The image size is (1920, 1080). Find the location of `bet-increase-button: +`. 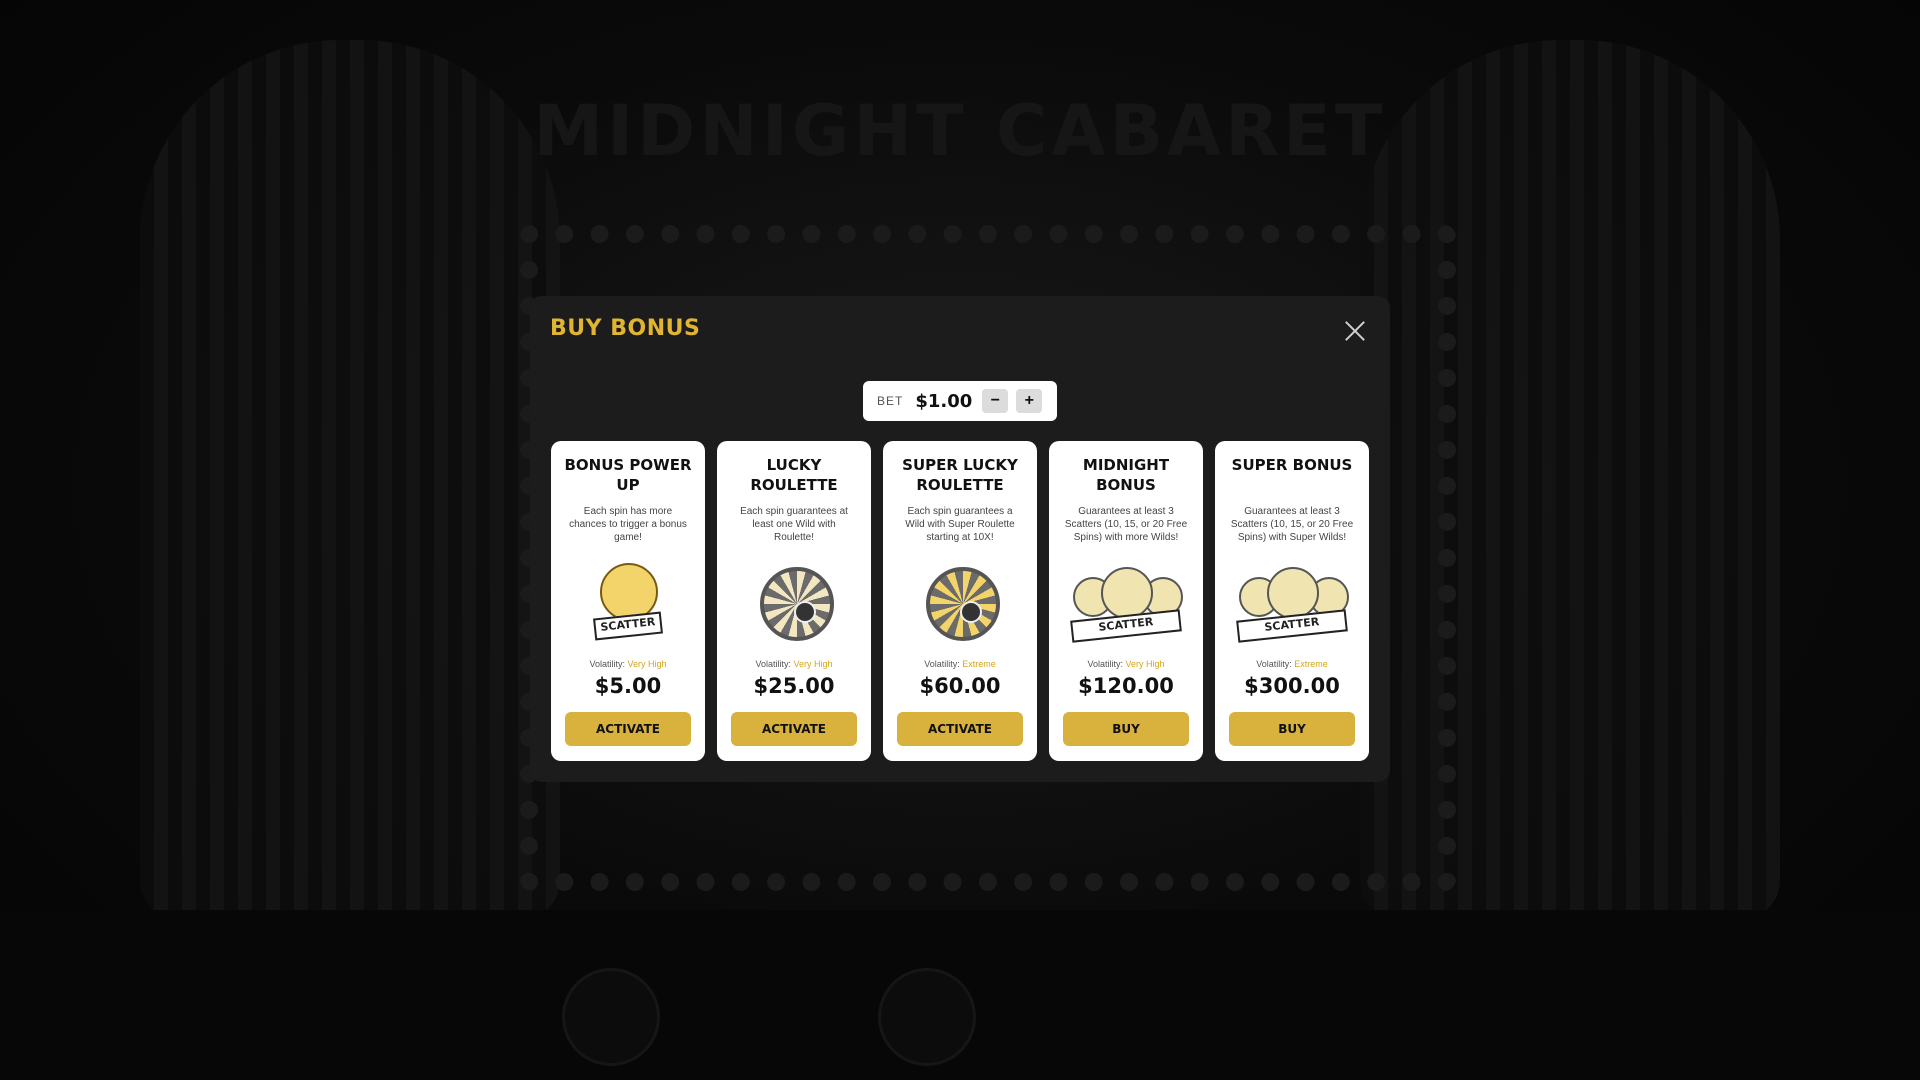

bet-increase-button: + is located at coordinates (1029, 401).